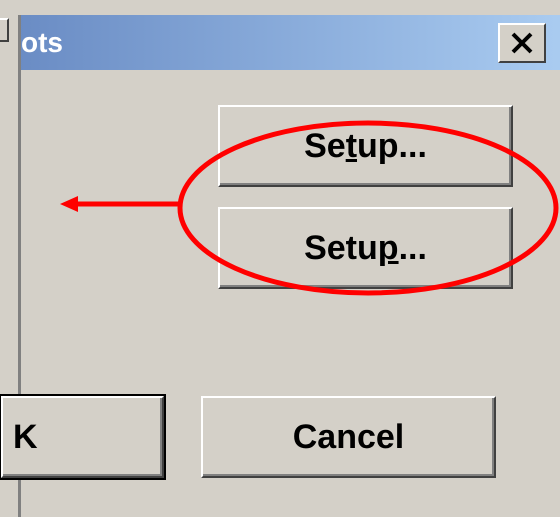  I want to click on close-icon, so click(522, 43).